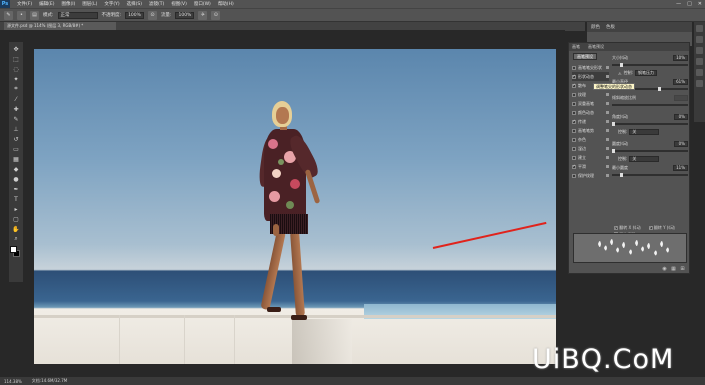 The width and height of the screenshot is (705, 385). What do you see at coordinates (590, 67) in the screenshot?
I see `brush-setting-item: 画笔笔尖形状` at bounding box center [590, 67].